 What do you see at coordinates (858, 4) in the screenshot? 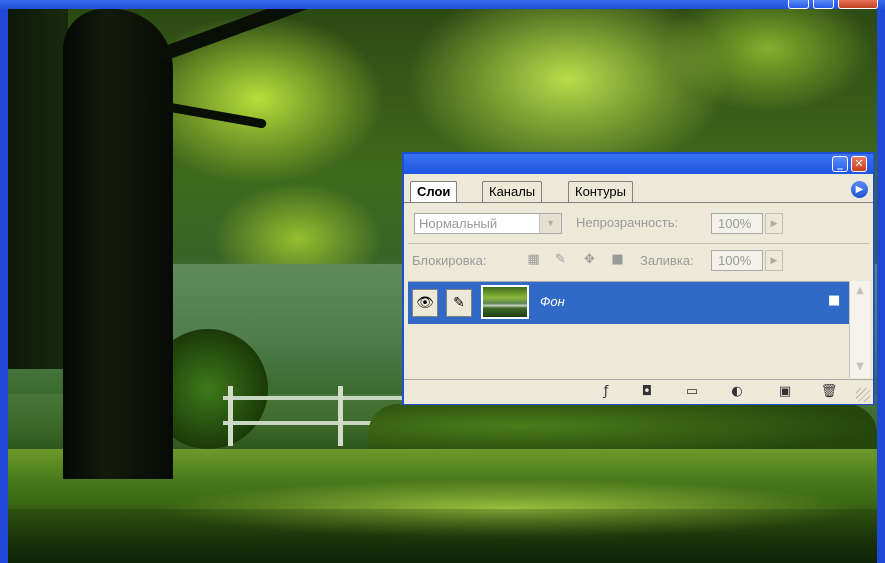
I see `document-close-button` at bounding box center [858, 4].